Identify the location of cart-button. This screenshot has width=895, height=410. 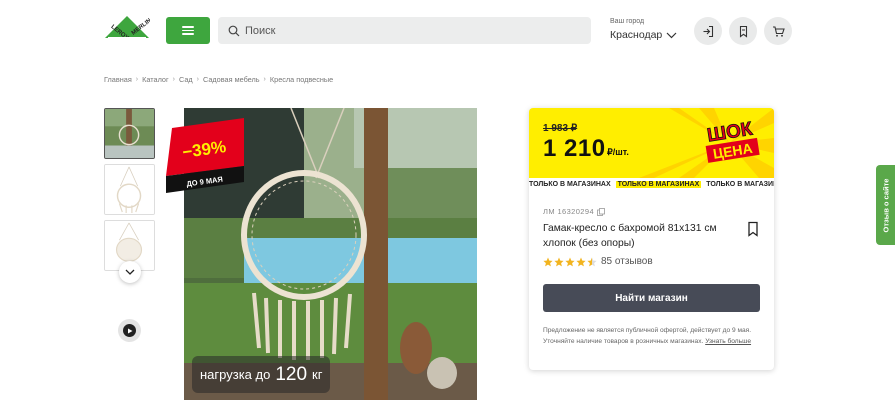
(778, 31).